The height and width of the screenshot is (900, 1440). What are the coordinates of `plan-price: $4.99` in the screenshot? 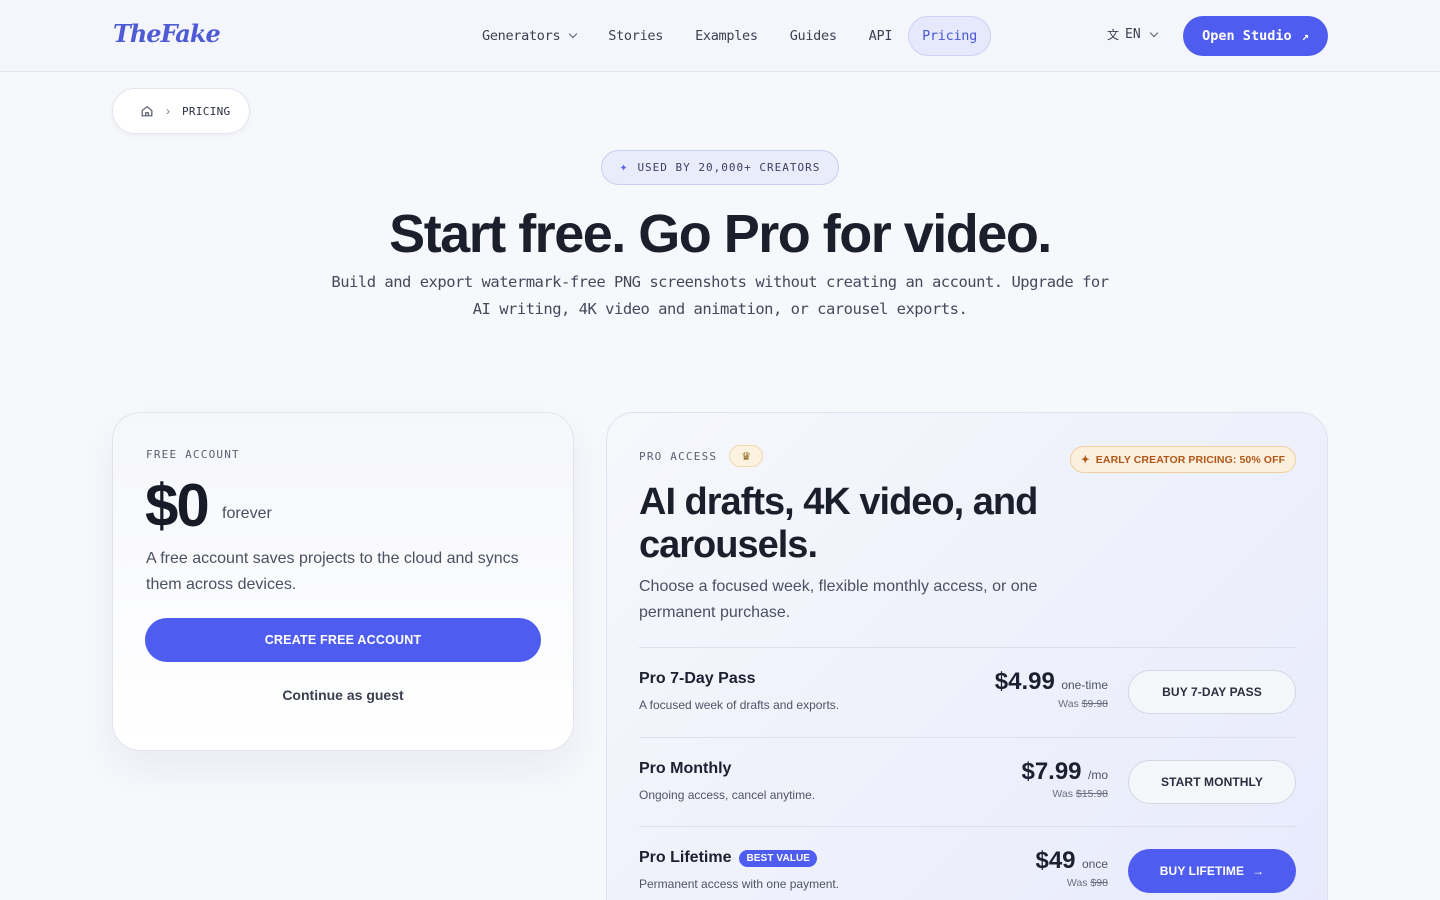 It's located at (1024, 681).